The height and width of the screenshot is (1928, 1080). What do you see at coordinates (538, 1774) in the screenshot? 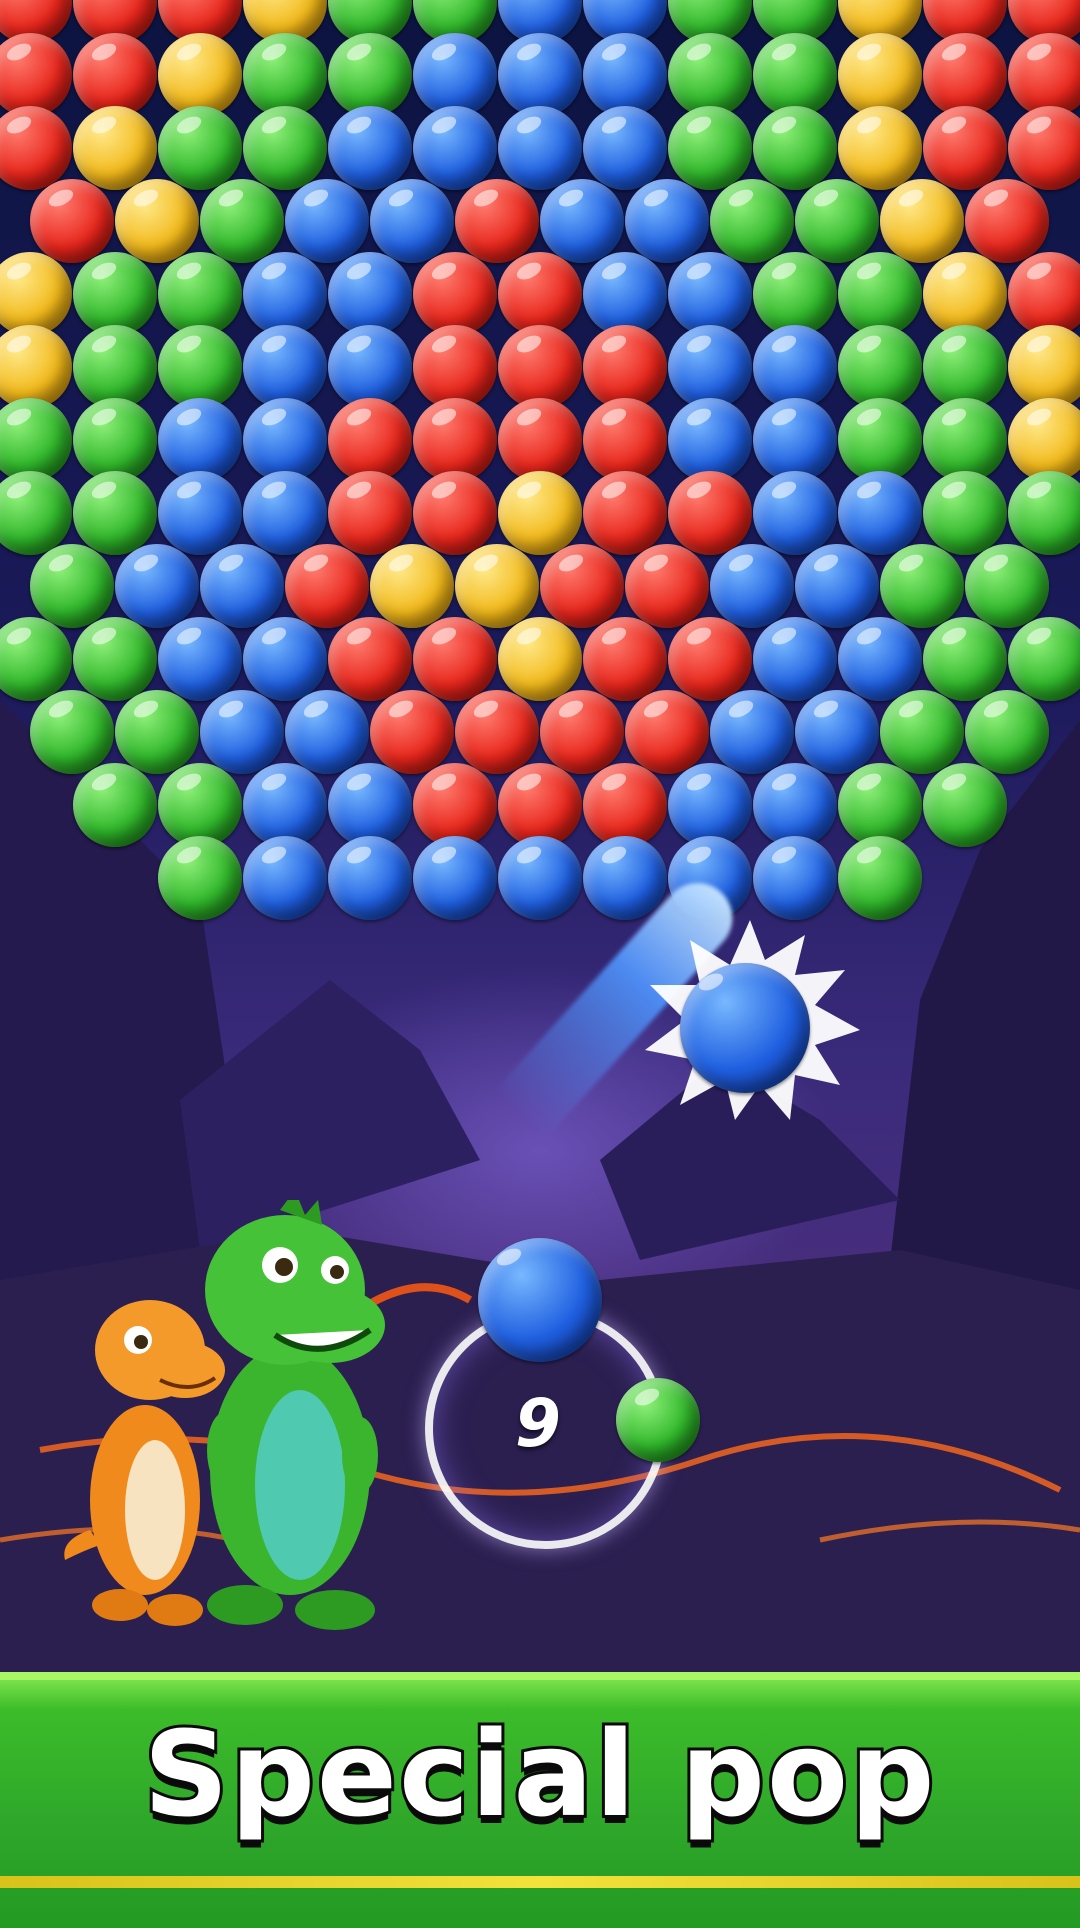
I see `banner-title: Special pop` at bounding box center [538, 1774].